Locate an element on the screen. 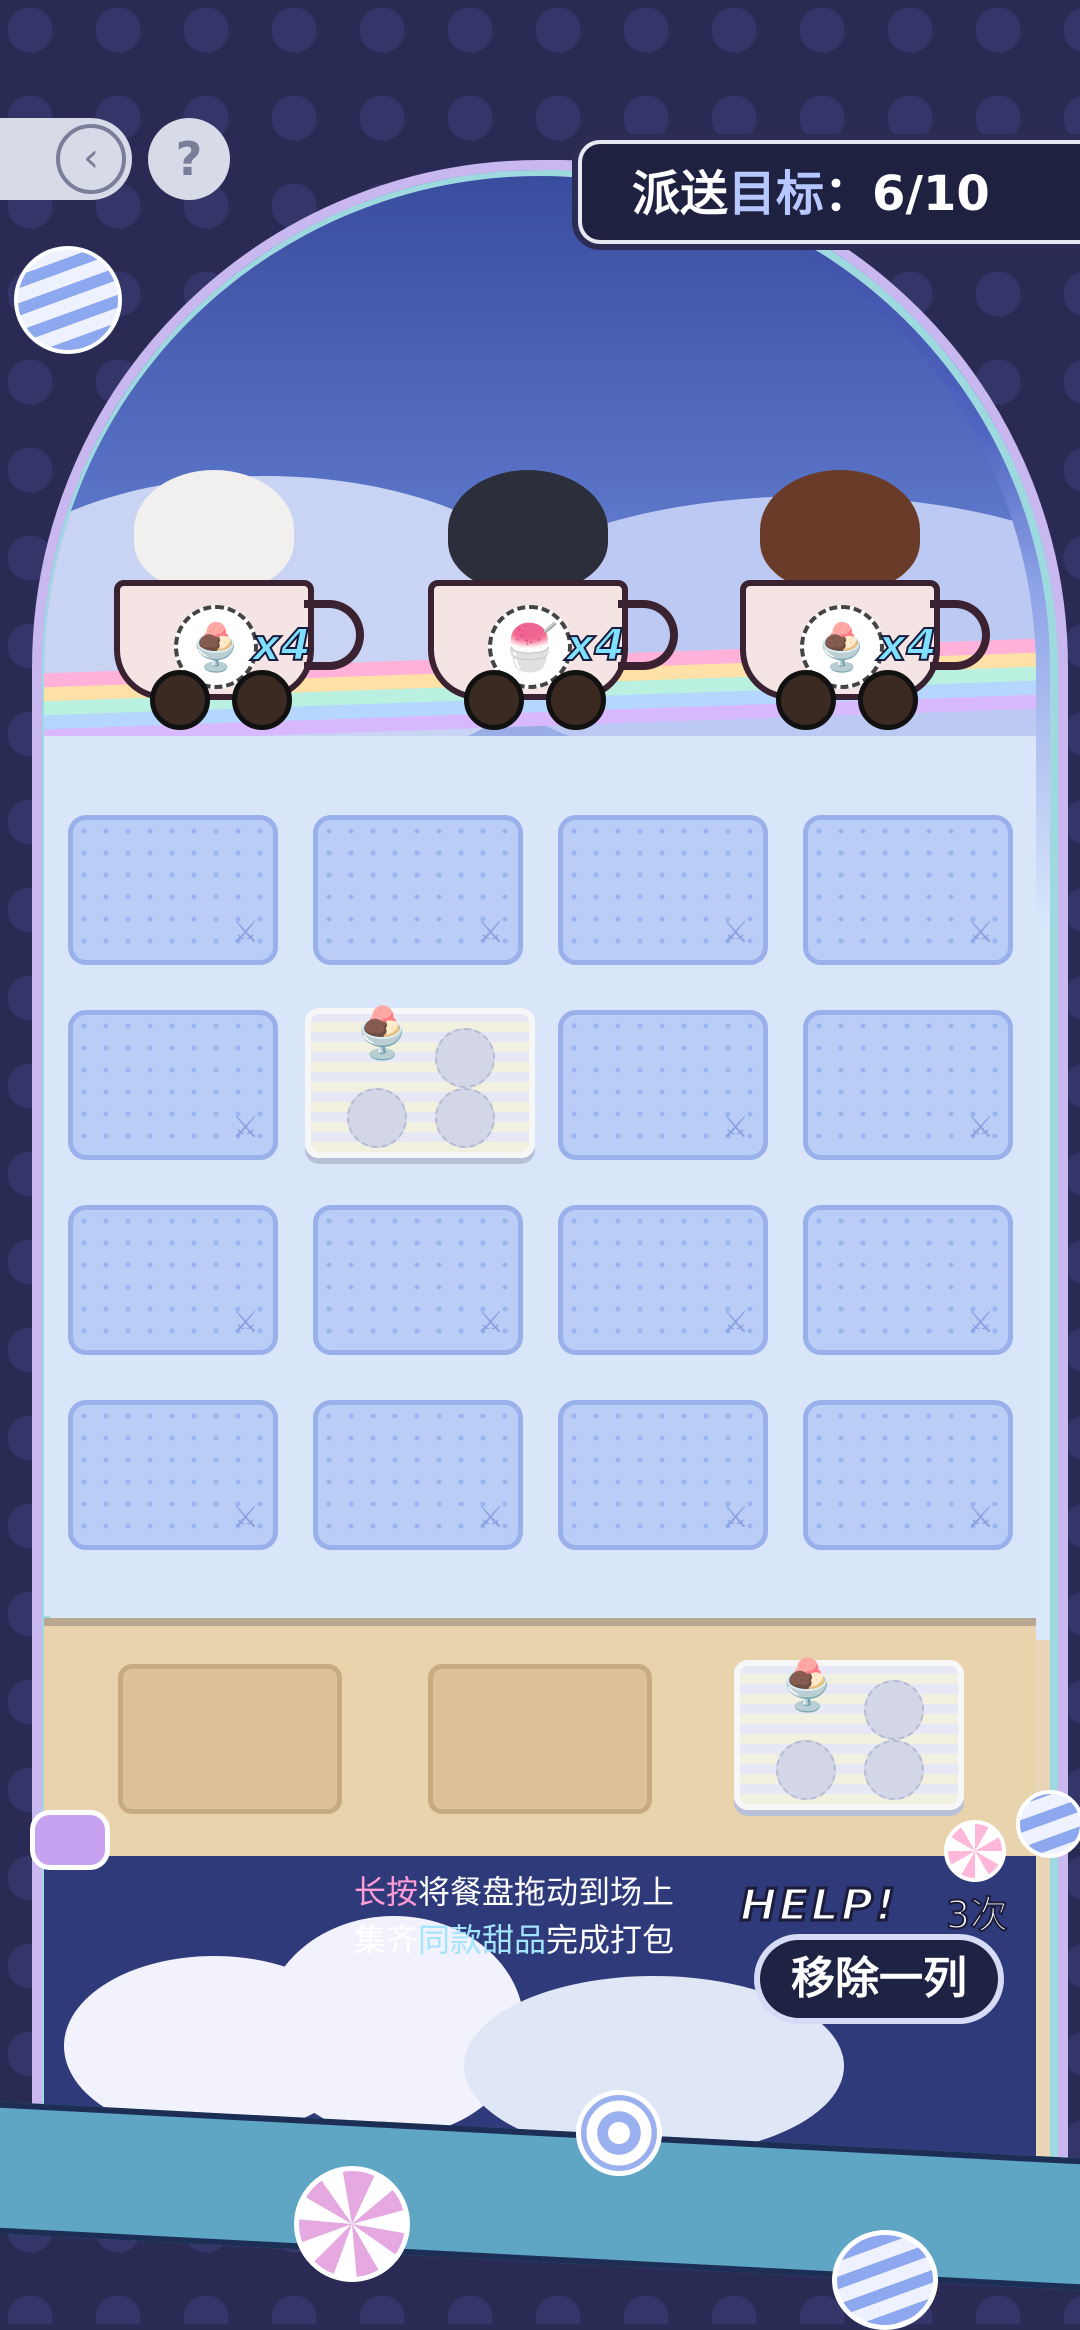  delivery-goal-banner: 派送目标：6/10 is located at coordinates (829, 192).